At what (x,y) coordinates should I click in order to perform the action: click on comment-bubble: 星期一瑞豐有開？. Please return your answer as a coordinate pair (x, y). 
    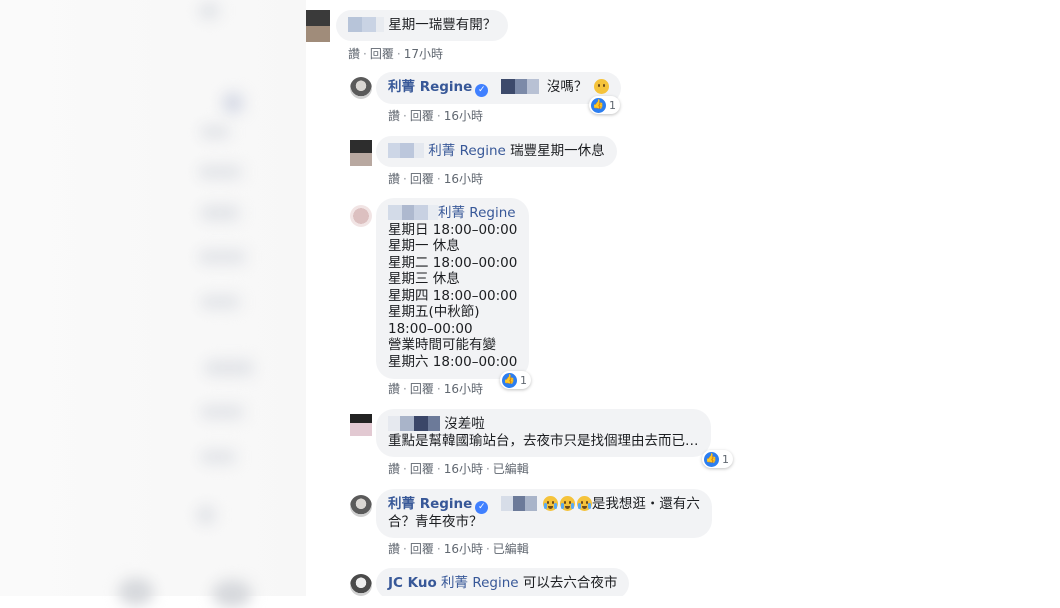
    Looking at the image, I should click on (422, 25).